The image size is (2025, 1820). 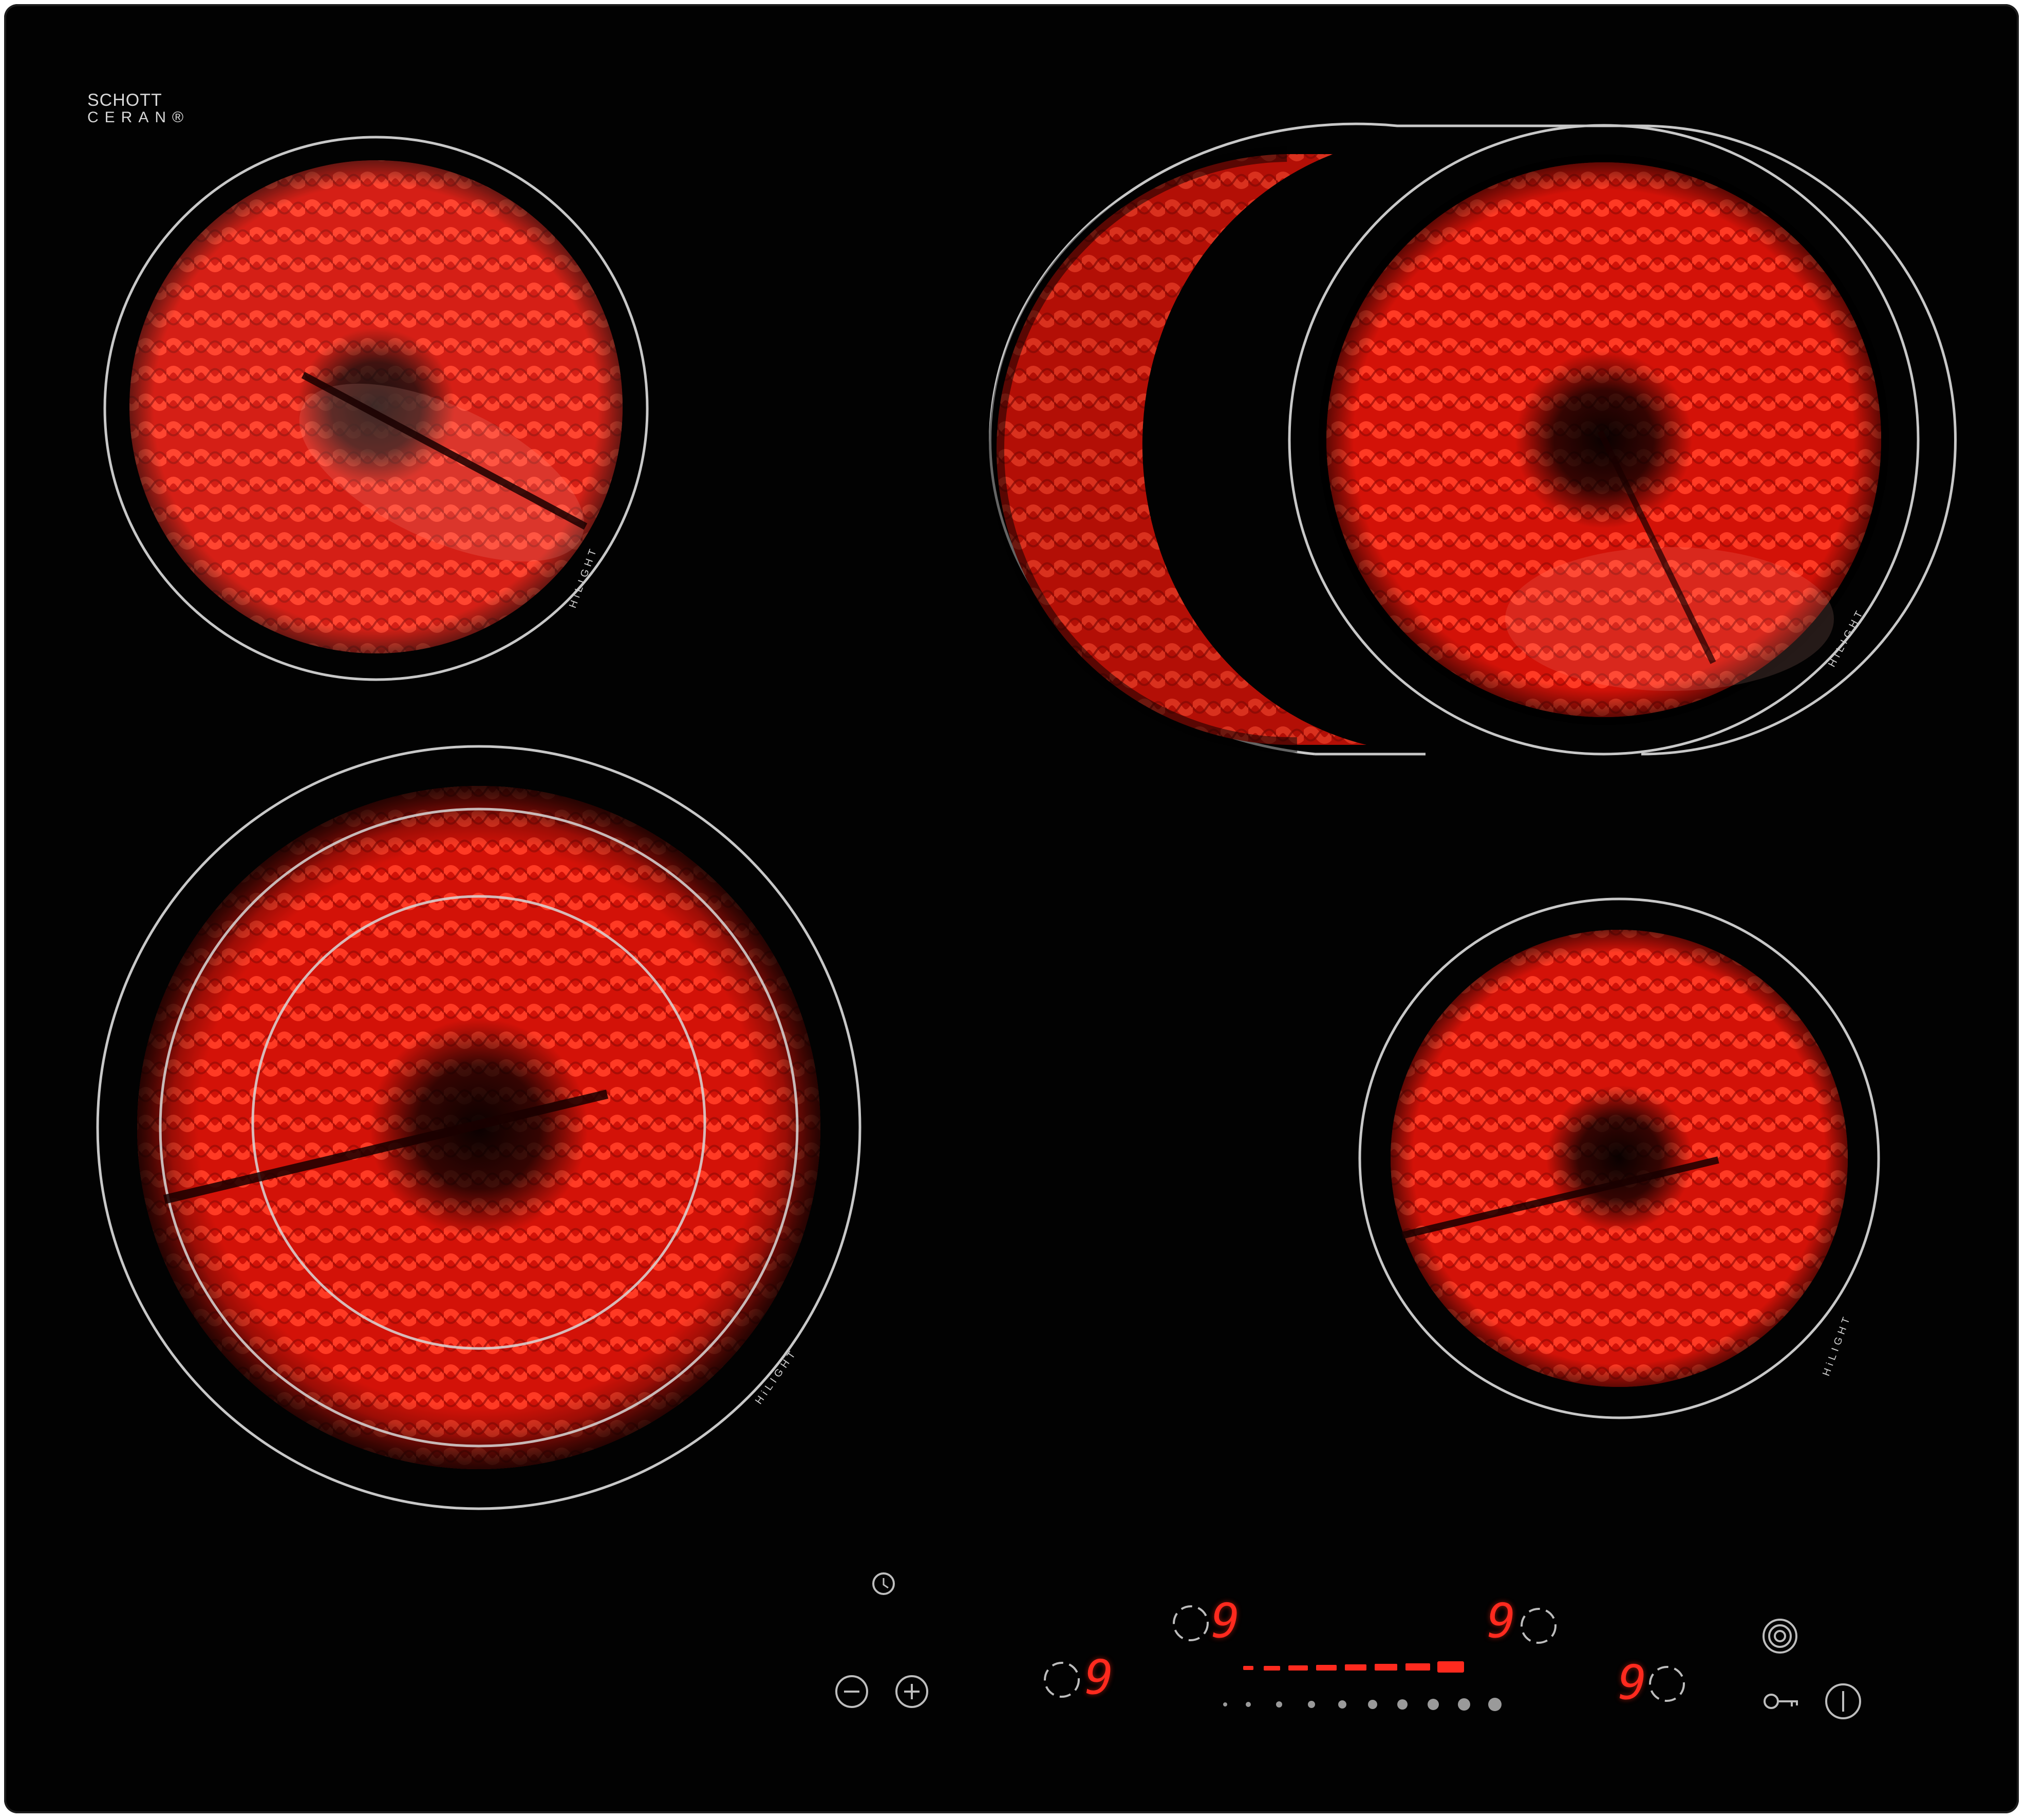 I want to click on brand-logo: SCHOTT CERAN®, so click(x=139, y=108).